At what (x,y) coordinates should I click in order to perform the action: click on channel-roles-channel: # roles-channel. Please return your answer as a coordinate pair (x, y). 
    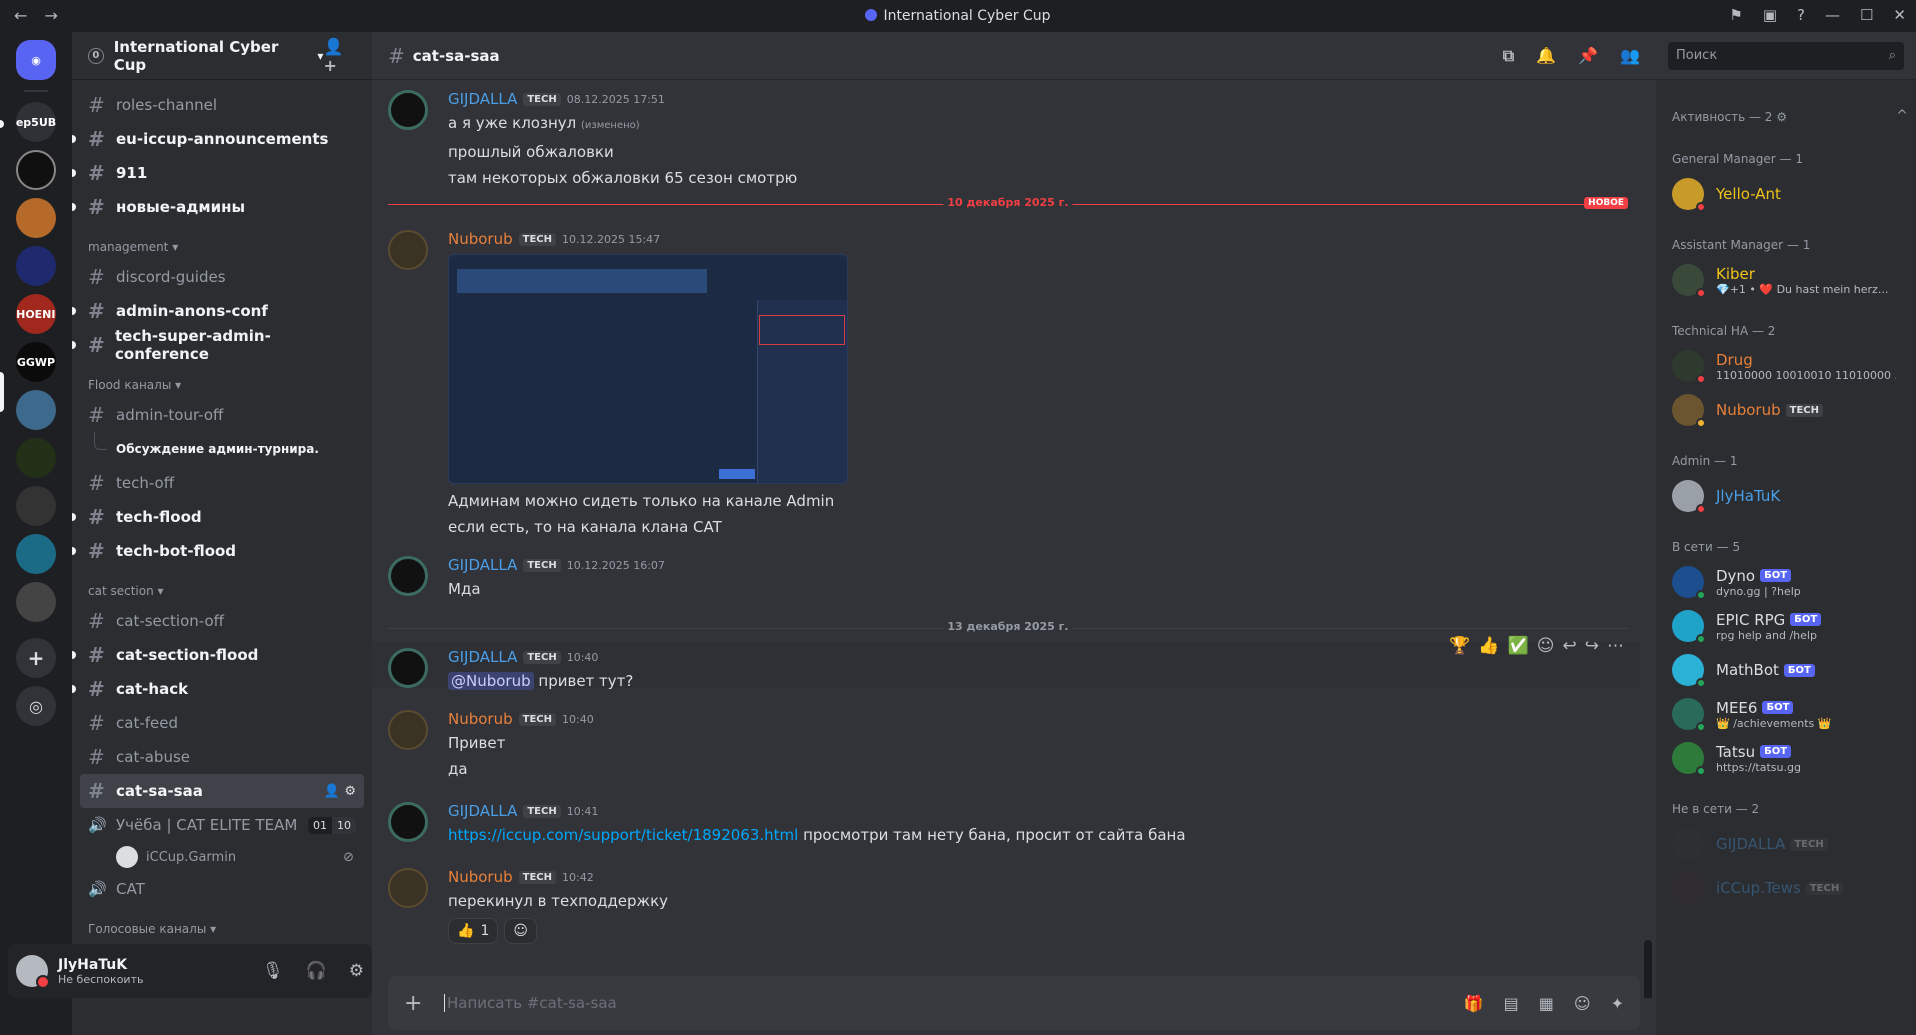
    Looking at the image, I should click on (222, 105).